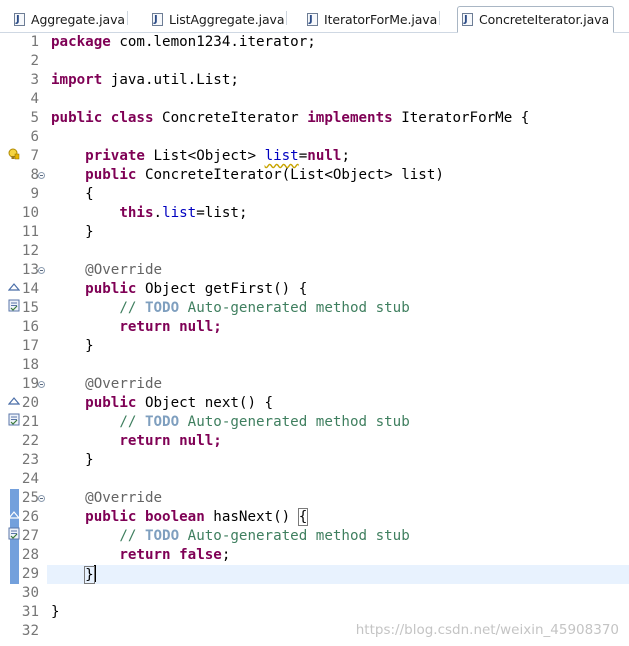  Describe the element at coordinates (314, 61) in the screenshot. I see `code-line-2: 2` at that location.